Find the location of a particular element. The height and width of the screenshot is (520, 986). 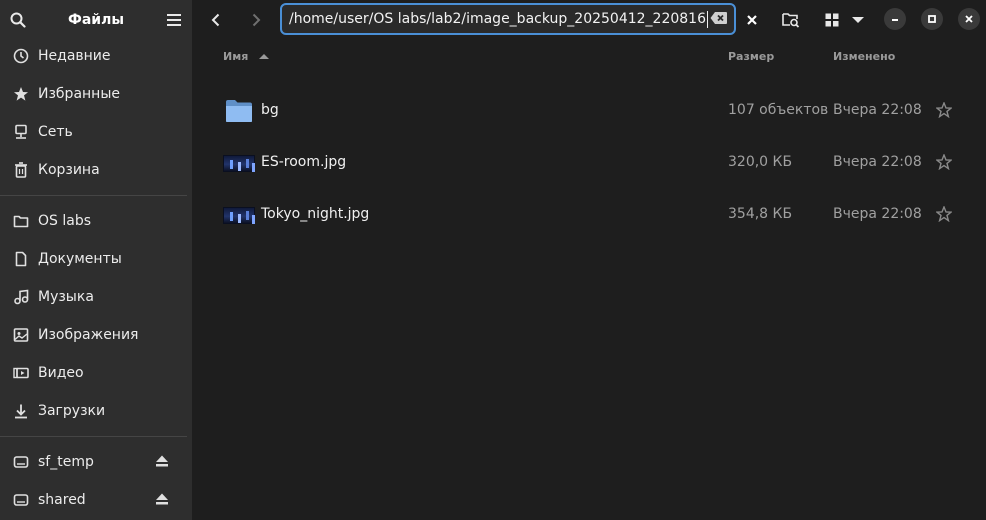

sidebar-item-downloads: Загрузки is located at coordinates (93, 411).